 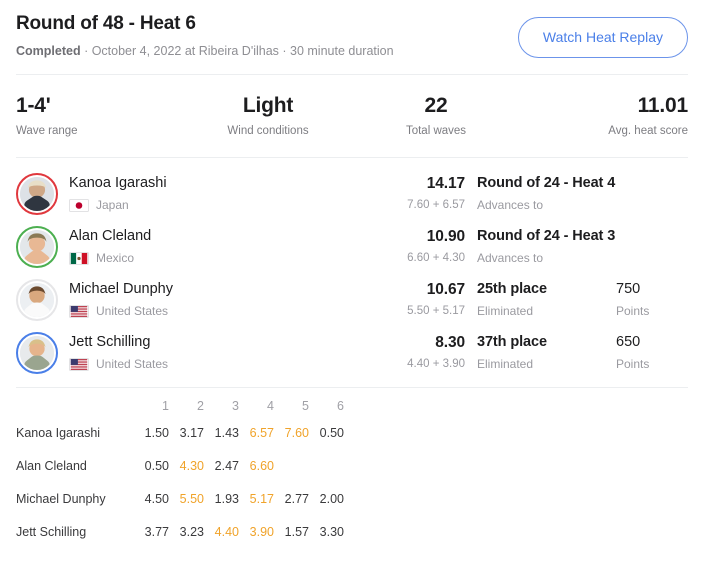 I want to click on wave-score-cell: 3.90, so click(x=261, y=531).